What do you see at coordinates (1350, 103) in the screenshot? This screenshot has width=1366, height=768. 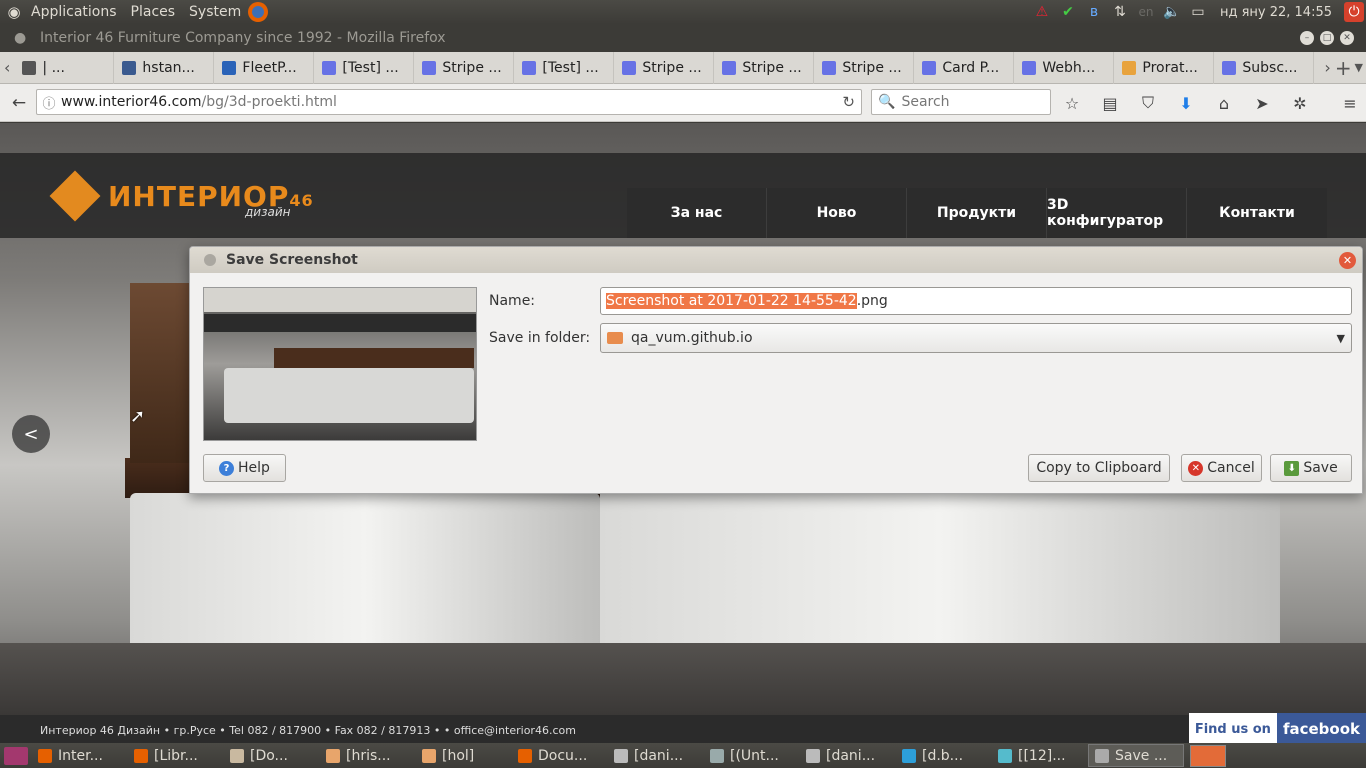 I see `menu-hamburger-icon: ≡` at bounding box center [1350, 103].